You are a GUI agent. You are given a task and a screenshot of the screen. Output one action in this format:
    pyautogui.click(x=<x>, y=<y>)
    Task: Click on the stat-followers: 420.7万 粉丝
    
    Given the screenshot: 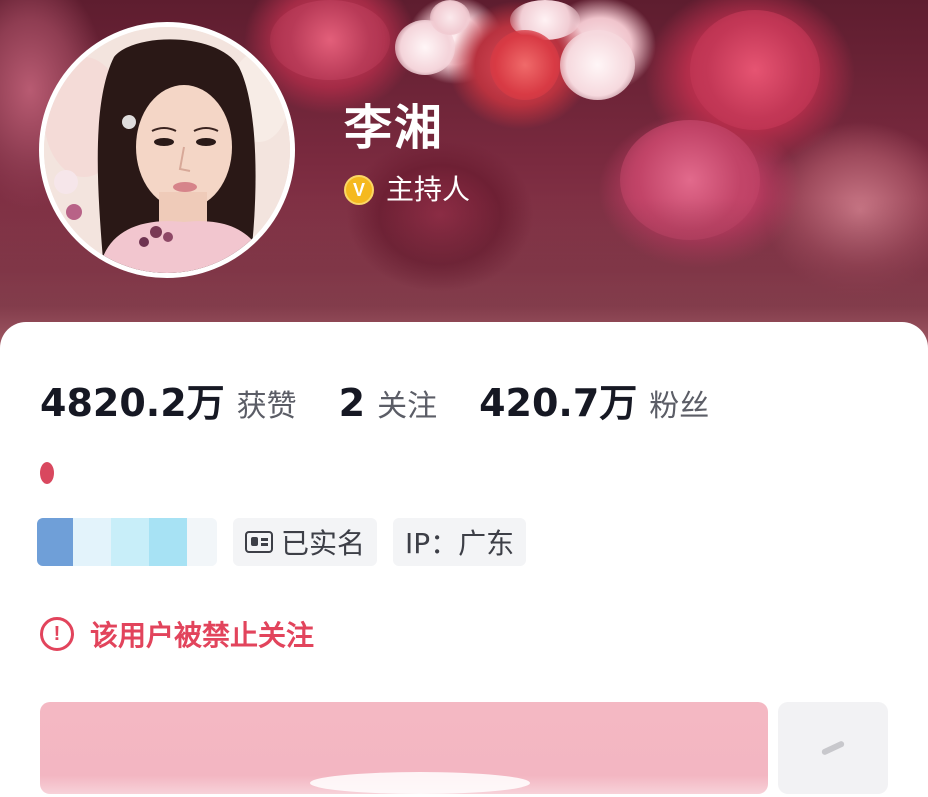 What is the action you would take?
    pyautogui.click(x=594, y=399)
    